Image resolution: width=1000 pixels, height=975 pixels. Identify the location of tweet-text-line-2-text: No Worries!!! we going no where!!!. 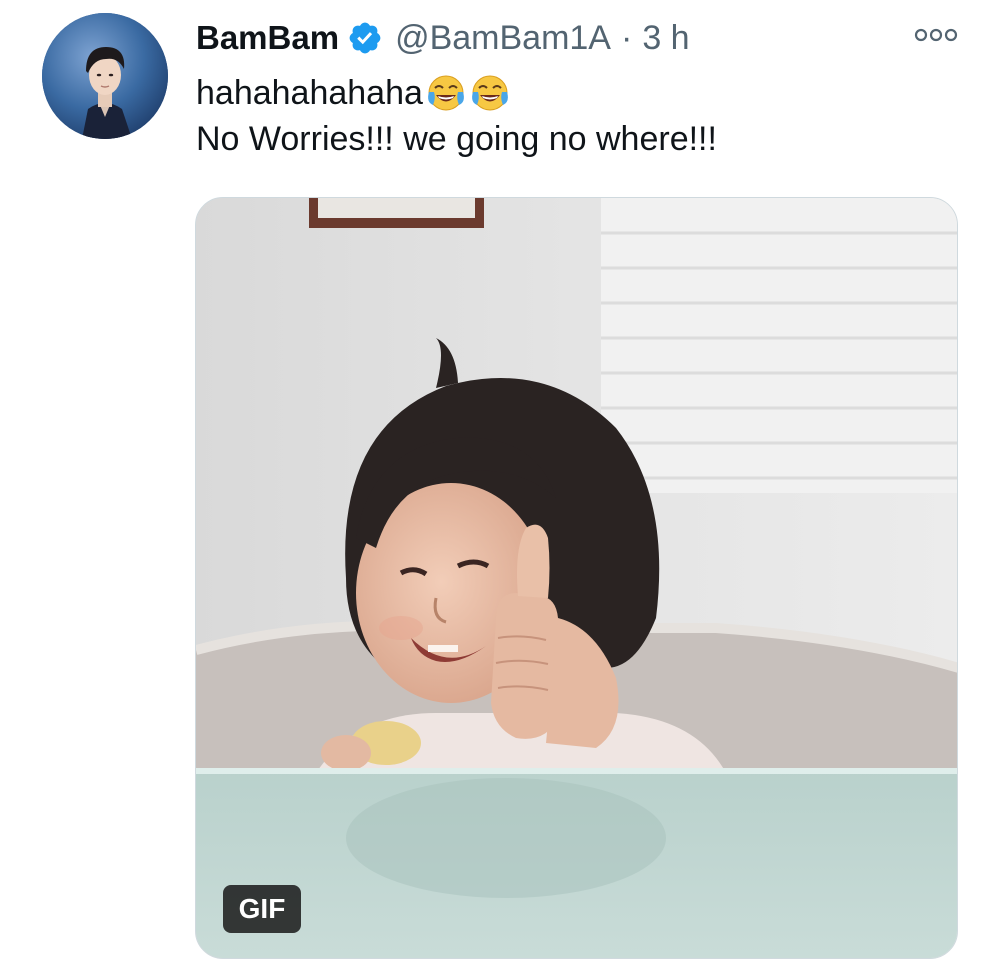
(456, 139).